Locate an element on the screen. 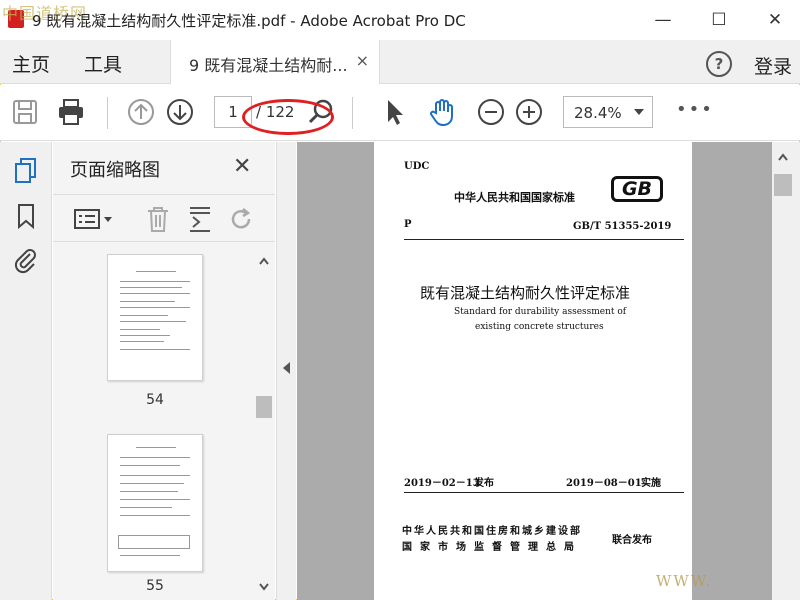 This screenshot has width=800, height=600. document-scrollbar is located at coordinates (786, 371).